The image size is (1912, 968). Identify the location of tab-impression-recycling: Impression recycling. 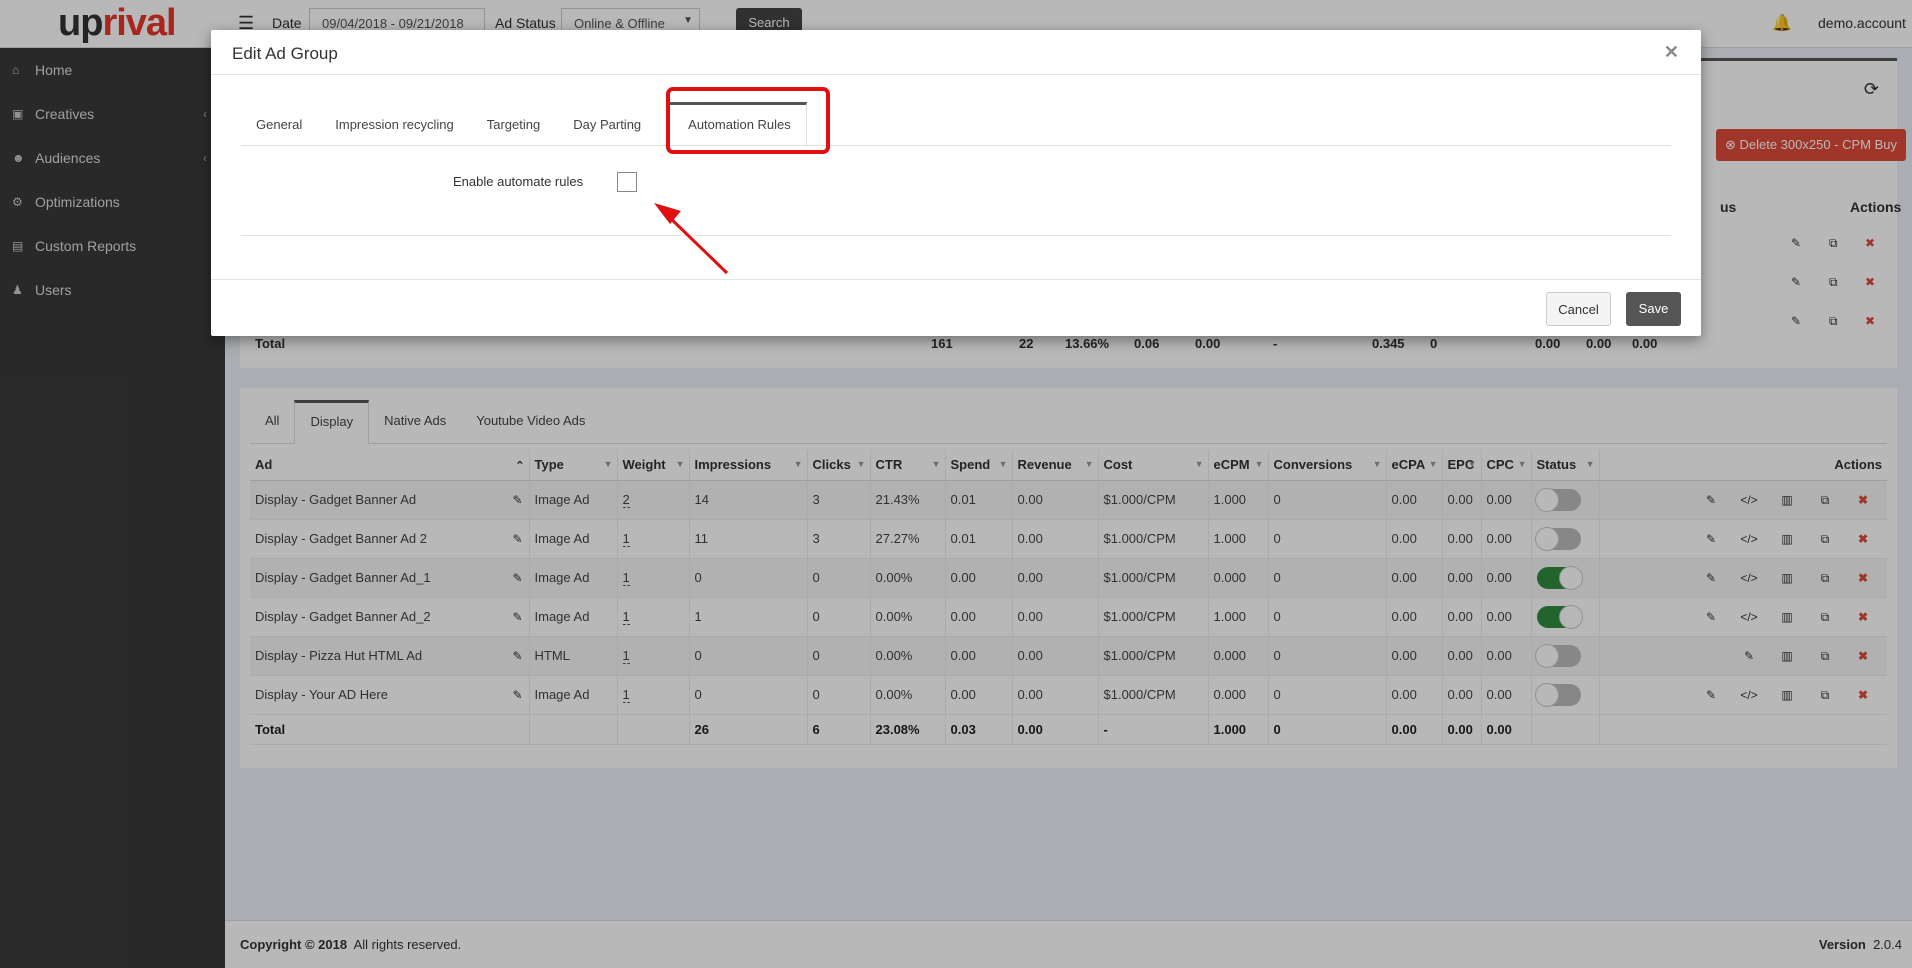
(396, 124).